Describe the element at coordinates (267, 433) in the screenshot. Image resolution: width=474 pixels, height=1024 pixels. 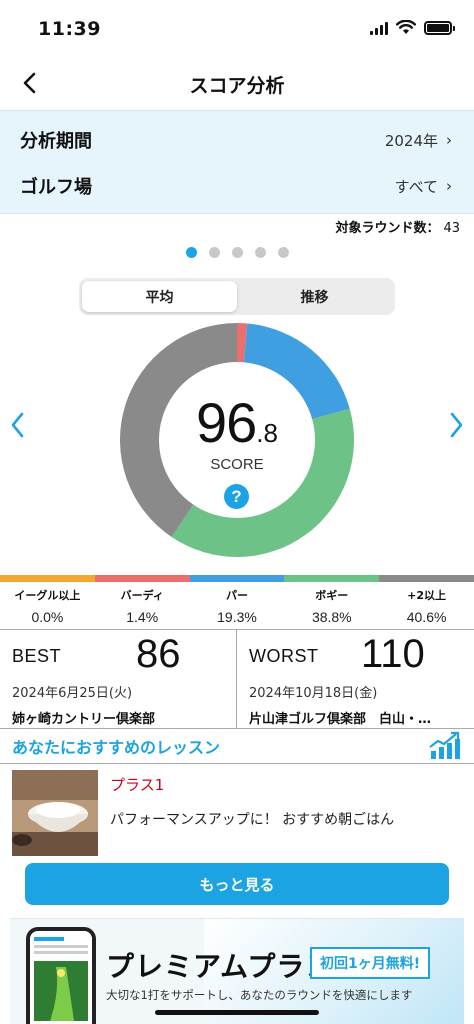
I see `score-decimal: .8` at that location.